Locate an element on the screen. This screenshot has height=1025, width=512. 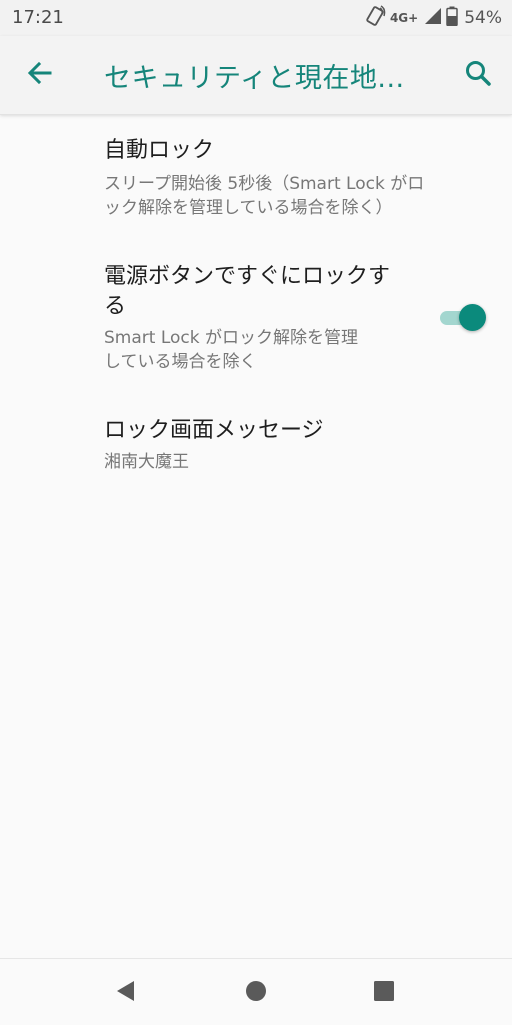
pref-lock-screen-message: ロック画面メッセージ 湘南大魔王 is located at coordinates (296, 445).